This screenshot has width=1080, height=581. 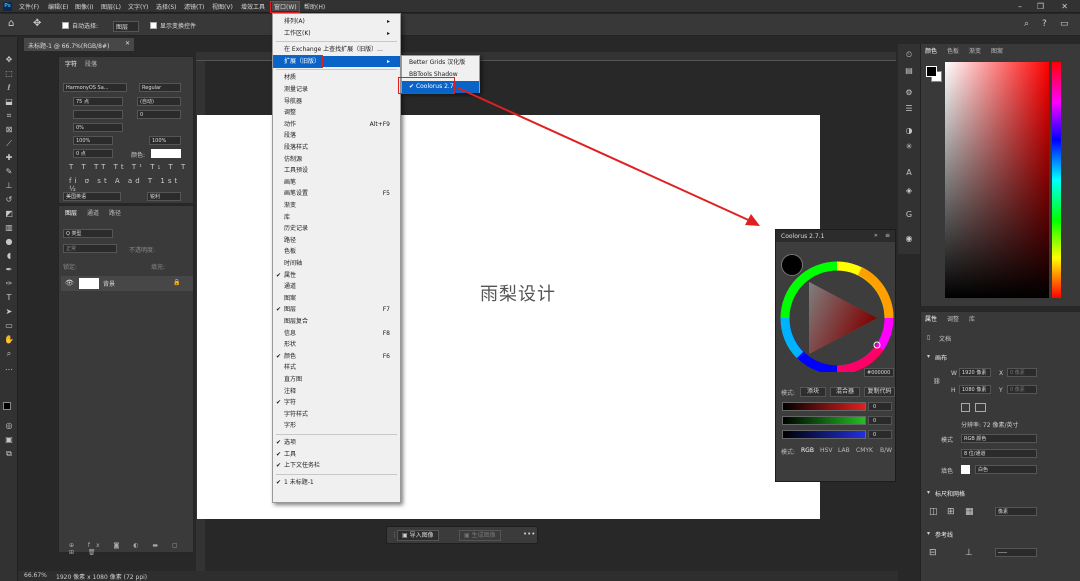 What do you see at coordinates (138, 6) in the screenshot?
I see `menu-type: 文字(Y)` at bounding box center [138, 6].